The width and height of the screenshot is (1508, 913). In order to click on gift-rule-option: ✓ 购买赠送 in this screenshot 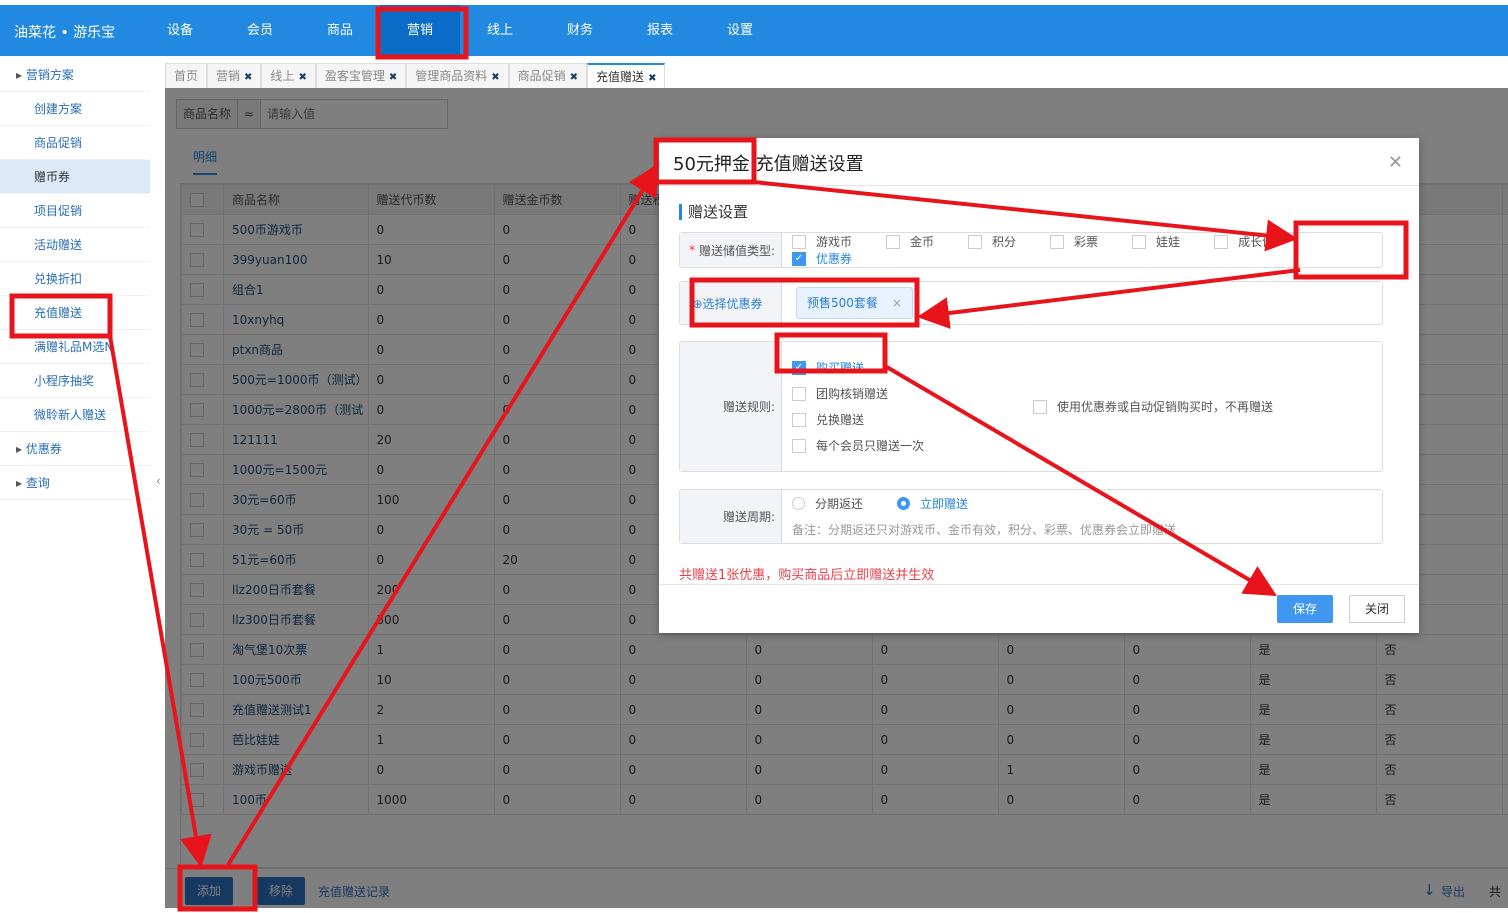, I will do `click(828, 368)`.